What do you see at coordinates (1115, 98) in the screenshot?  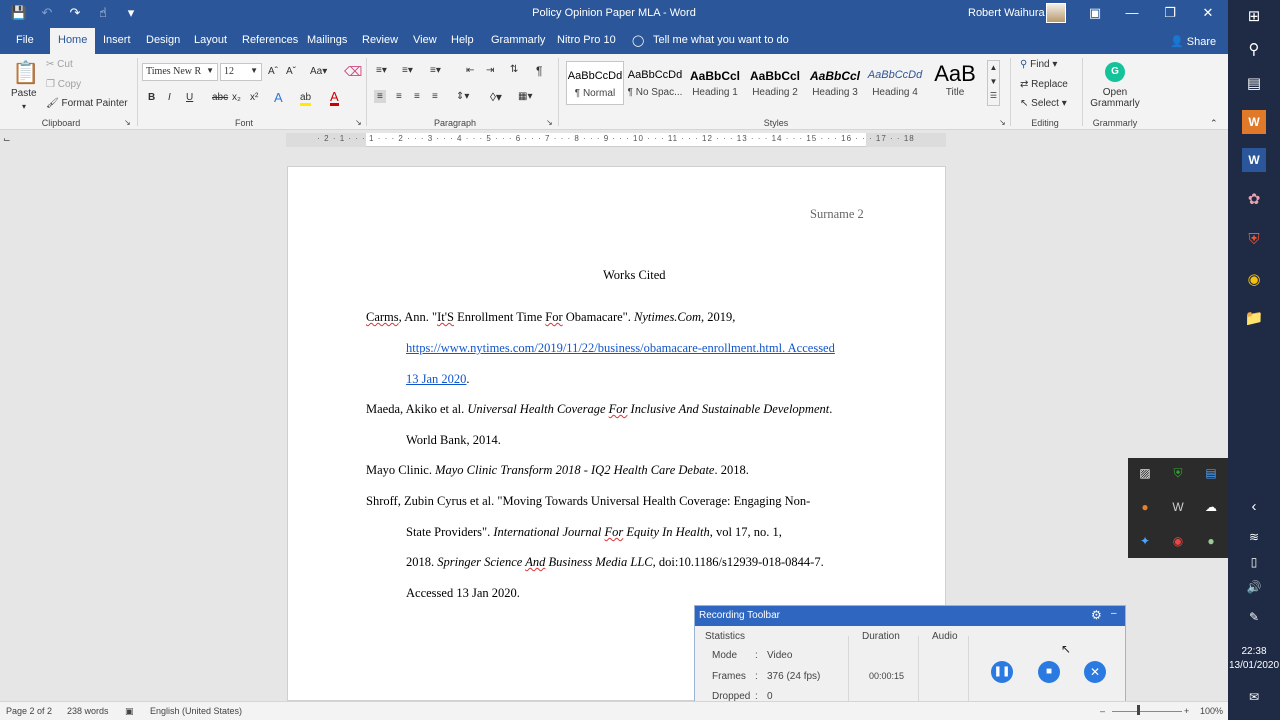 I see `open-grammarly-button: Open Grammarly` at bounding box center [1115, 98].